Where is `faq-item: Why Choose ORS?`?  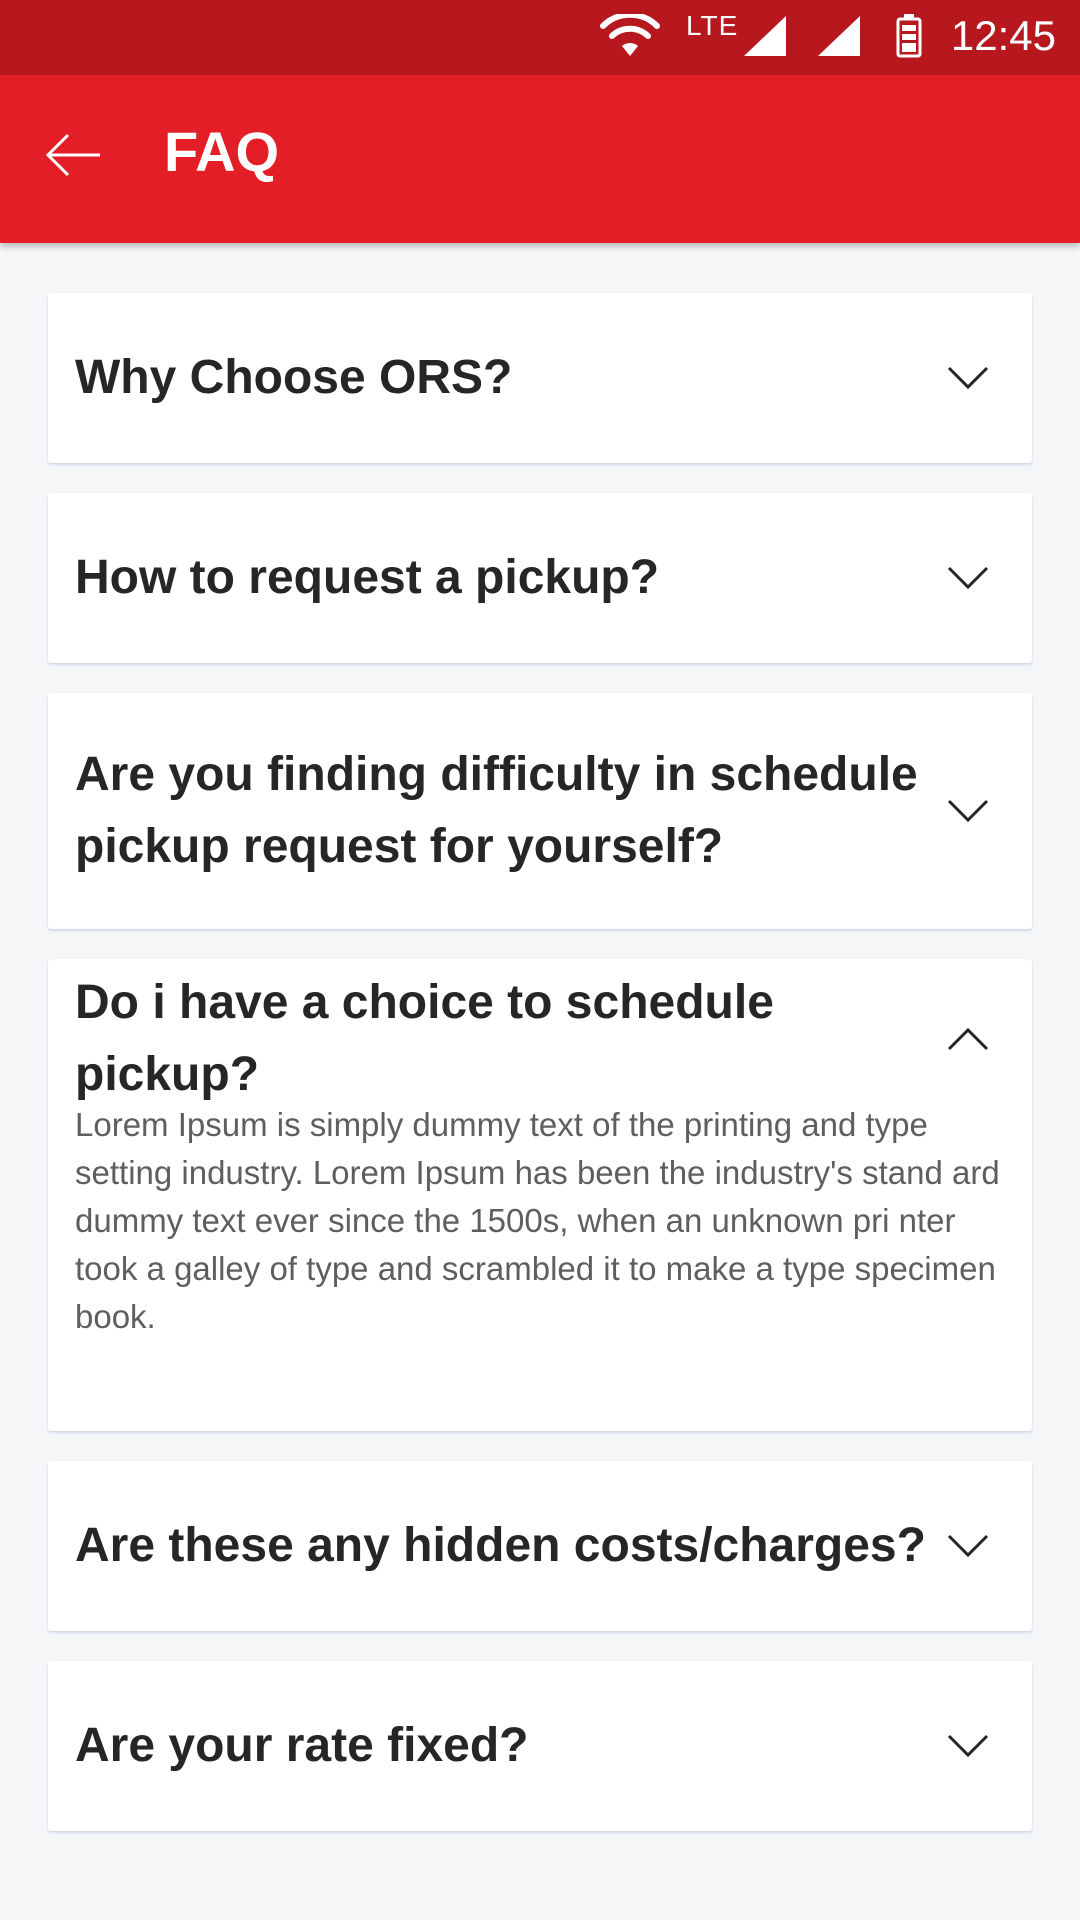 faq-item: Why Choose ORS? is located at coordinates (540, 378).